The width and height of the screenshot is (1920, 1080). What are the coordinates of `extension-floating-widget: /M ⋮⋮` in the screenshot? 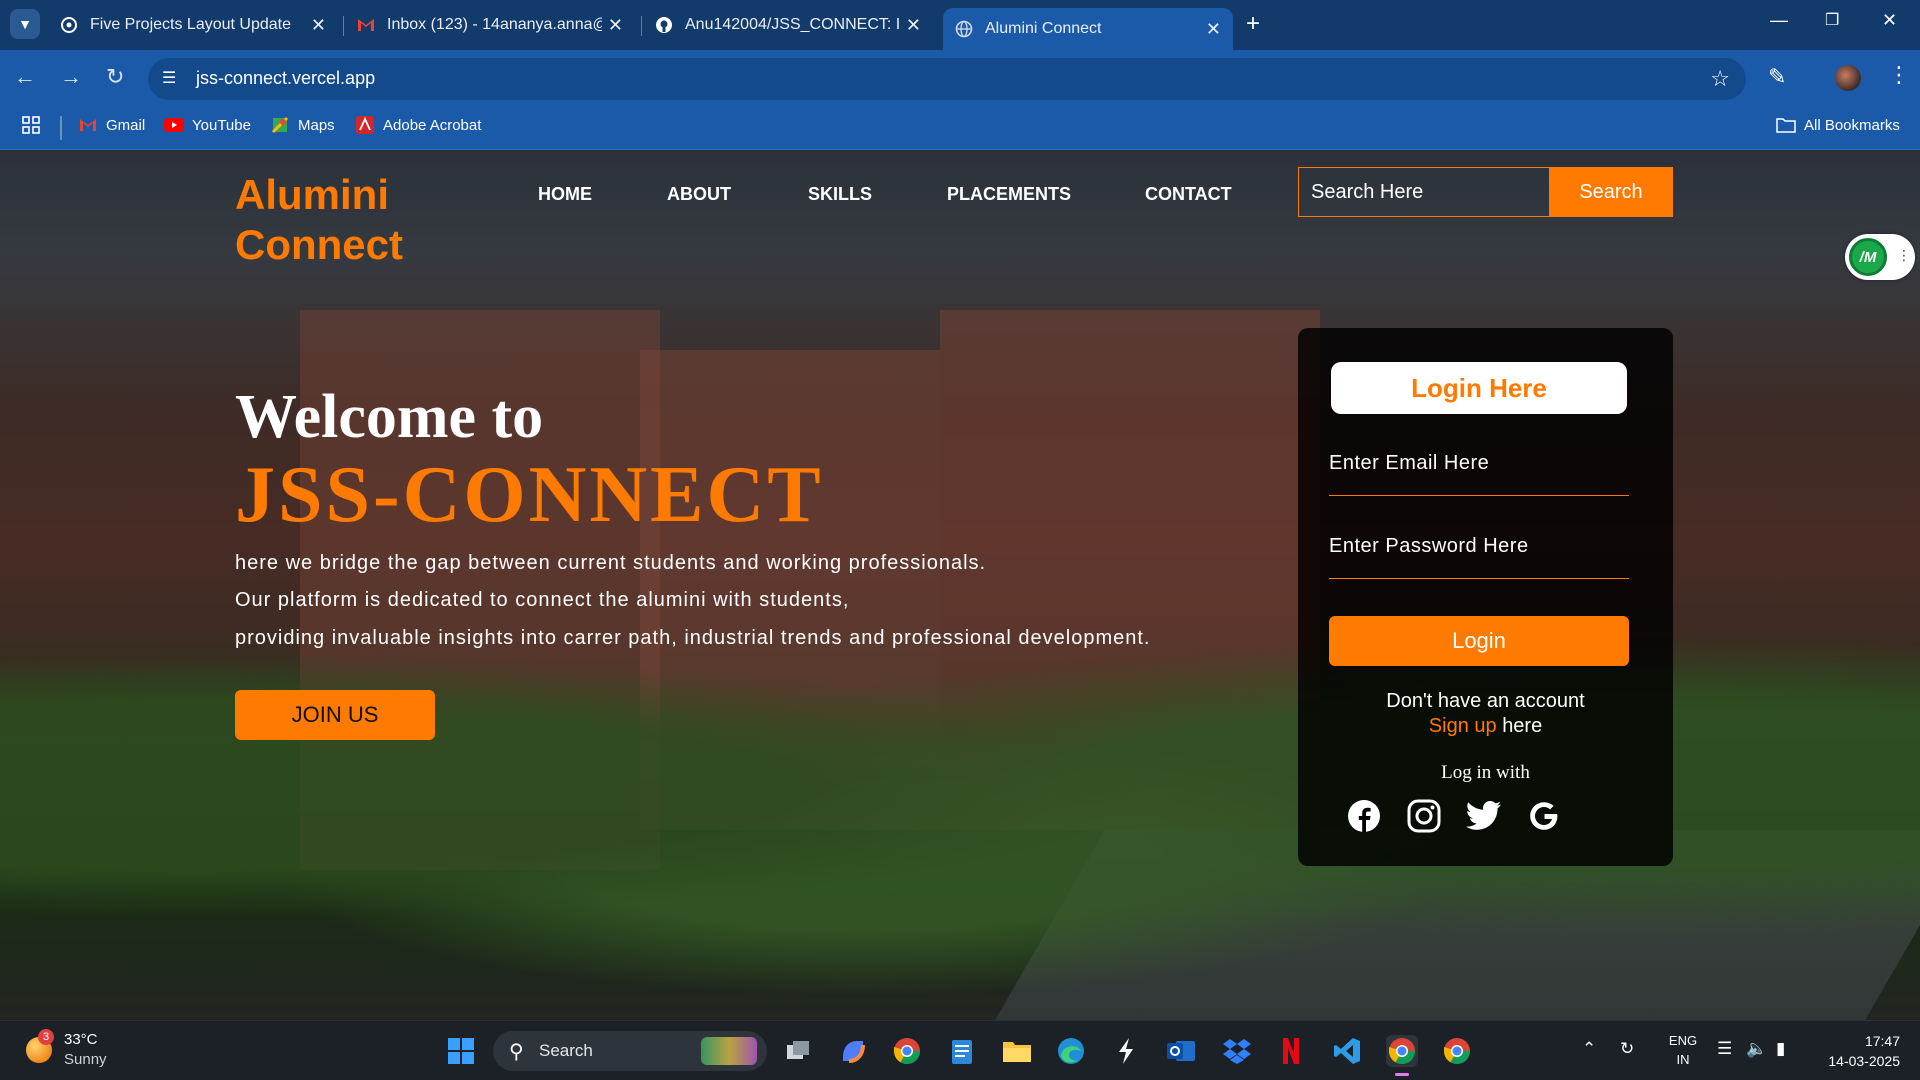 It's located at (1882, 257).